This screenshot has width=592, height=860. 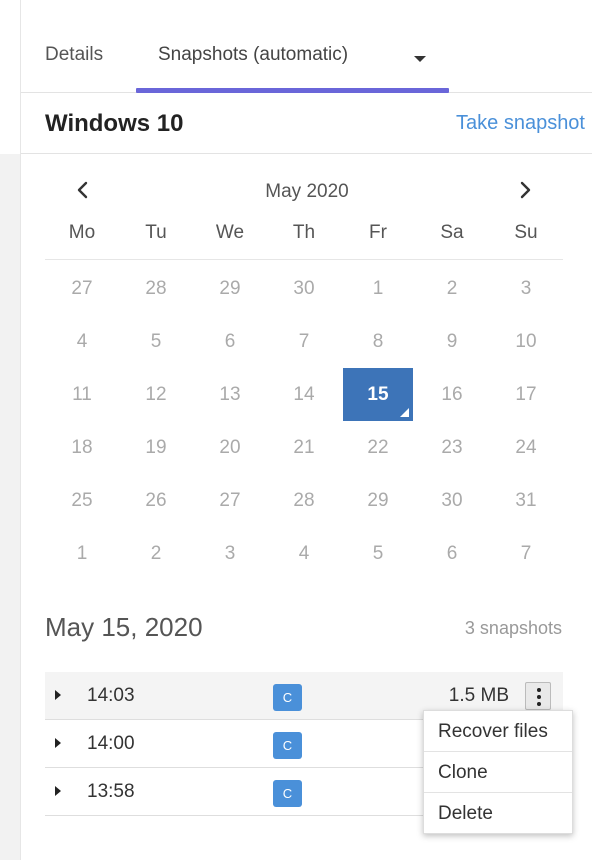 What do you see at coordinates (111, 695) in the screenshot?
I see `snapshot-time: 14:03` at bounding box center [111, 695].